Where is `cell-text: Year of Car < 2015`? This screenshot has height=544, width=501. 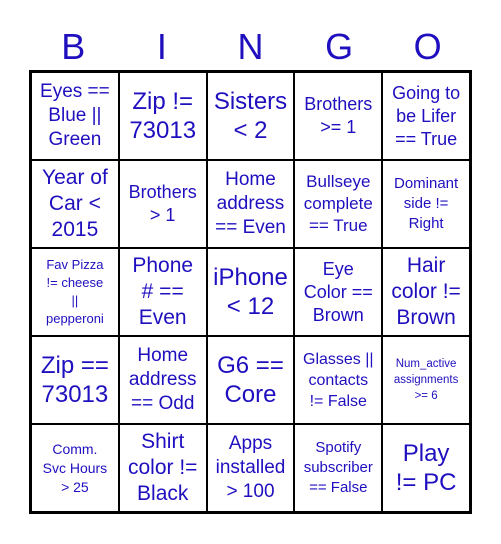 cell-text: Year of Car < 2015 is located at coordinates (75, 203).